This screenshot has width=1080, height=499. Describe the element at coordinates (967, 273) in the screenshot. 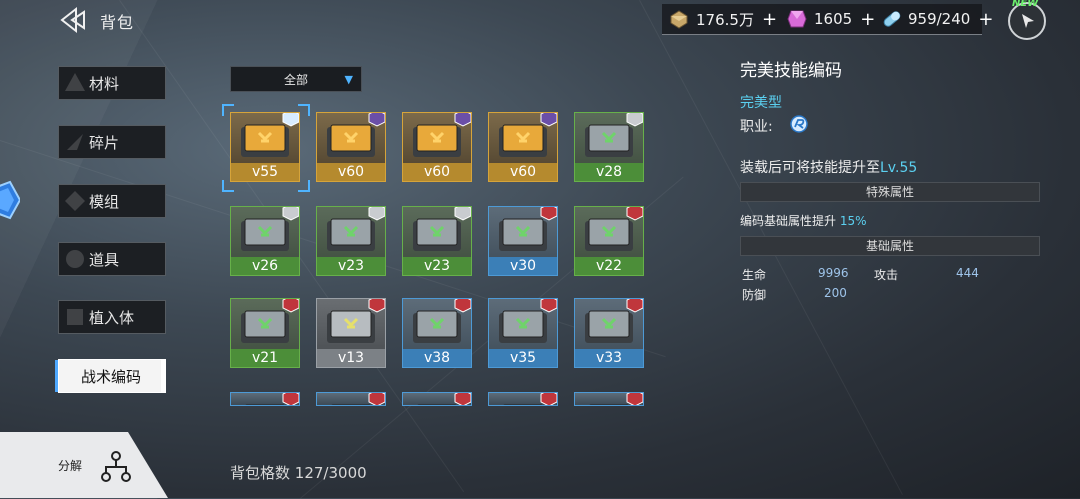

I see `stat-atk-value: 444` at that location.